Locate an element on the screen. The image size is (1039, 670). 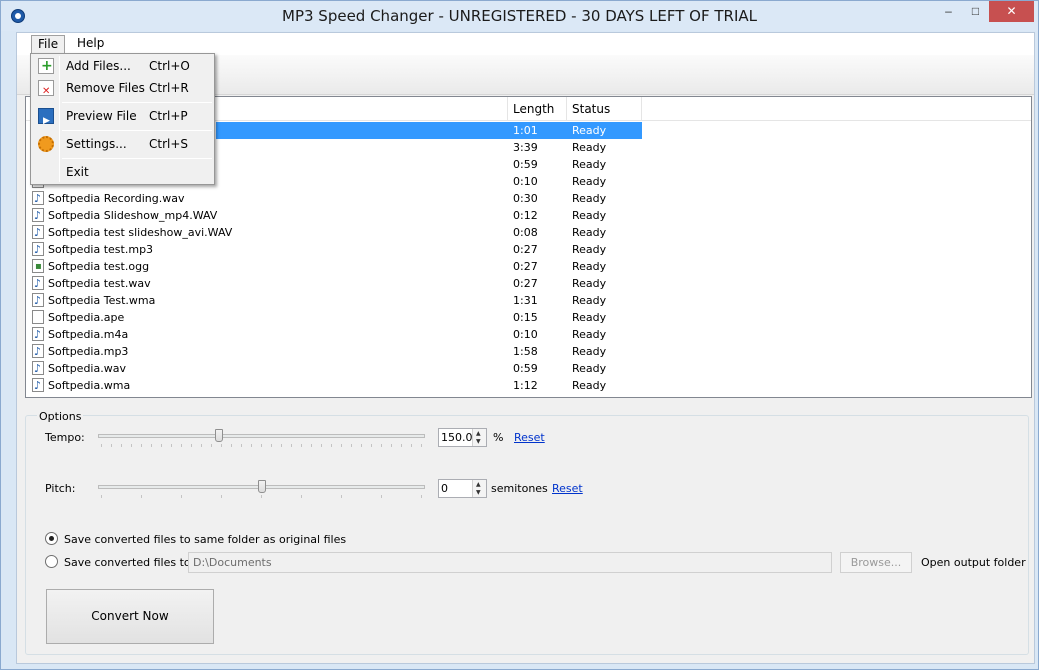
file-list-row: Softpedia Slideshow_mp4.WAV 0:12 Ready is located at coordinates (528, 215).